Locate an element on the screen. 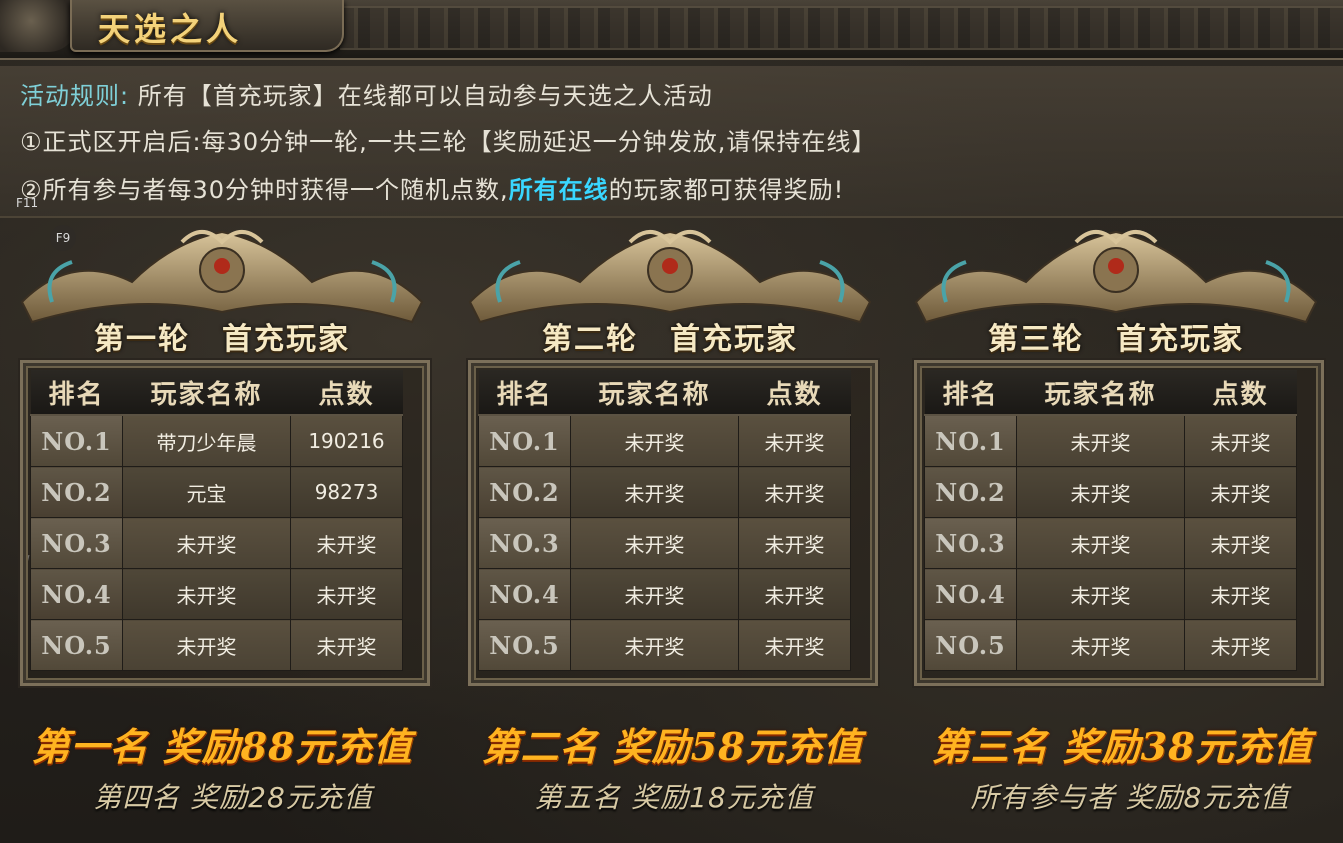  rule-text-3-post: 的玩家都可获得奖励! is located at coordinates (726, 190).